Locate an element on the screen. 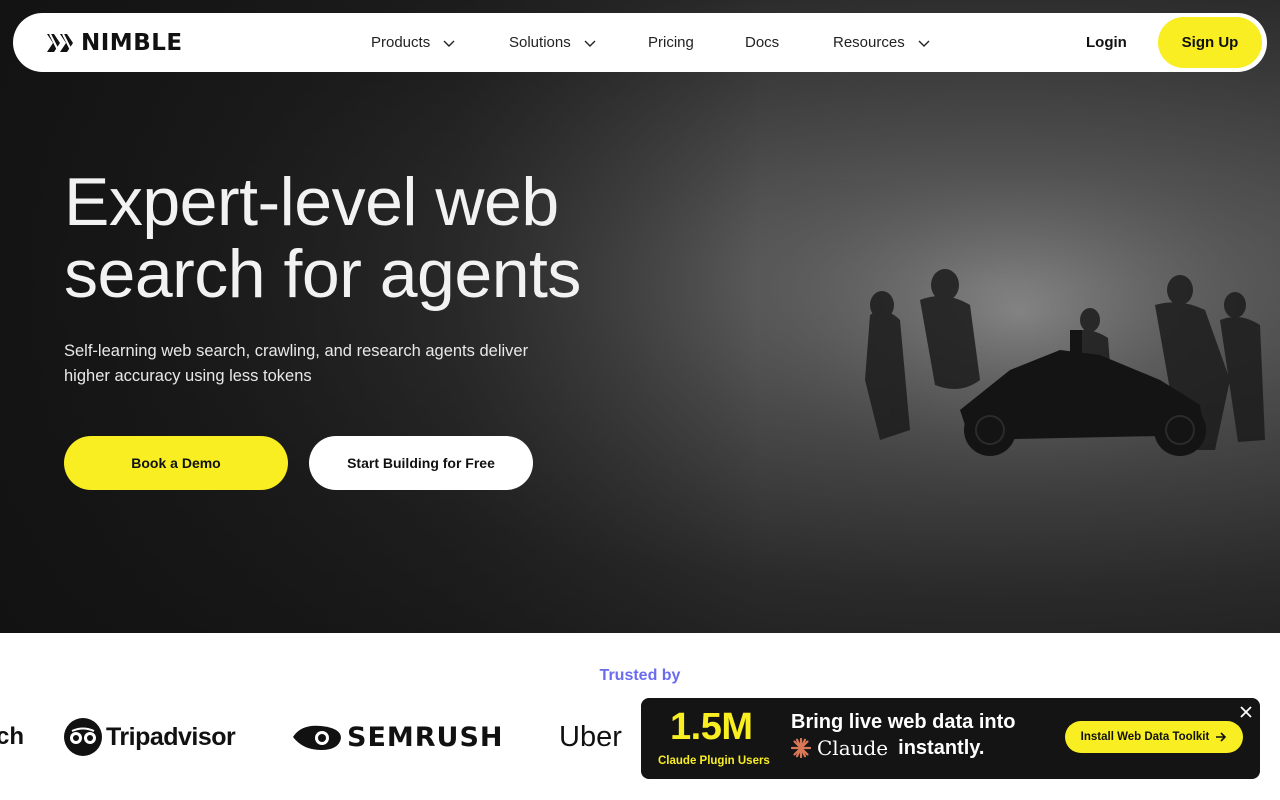 Image resolution: width=1280 pixels, height=800 pixels. semrush-wordmark: SEMRUSH is located at coordinates (425, 737).